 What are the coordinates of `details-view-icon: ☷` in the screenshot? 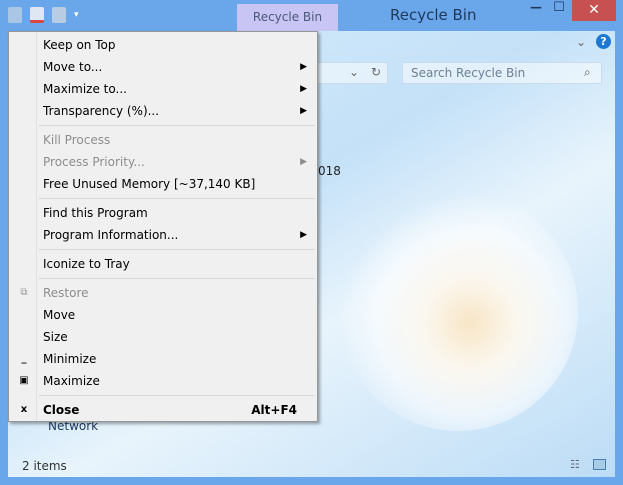 It's located at (575, 464).